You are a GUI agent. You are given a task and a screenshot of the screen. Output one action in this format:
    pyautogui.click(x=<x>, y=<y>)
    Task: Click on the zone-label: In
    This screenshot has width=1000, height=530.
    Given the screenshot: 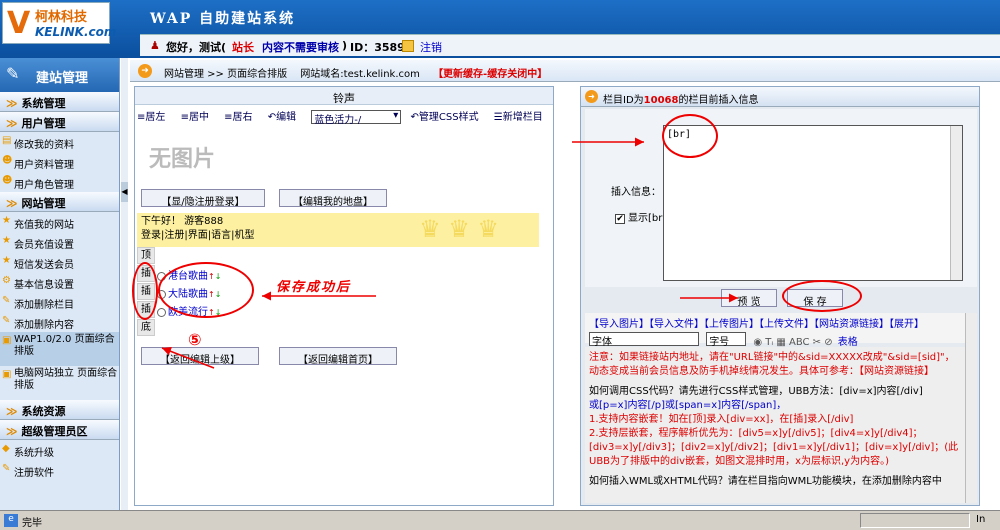 What is the action you would take?
    pyautogui.click(x=981, y=519)
    